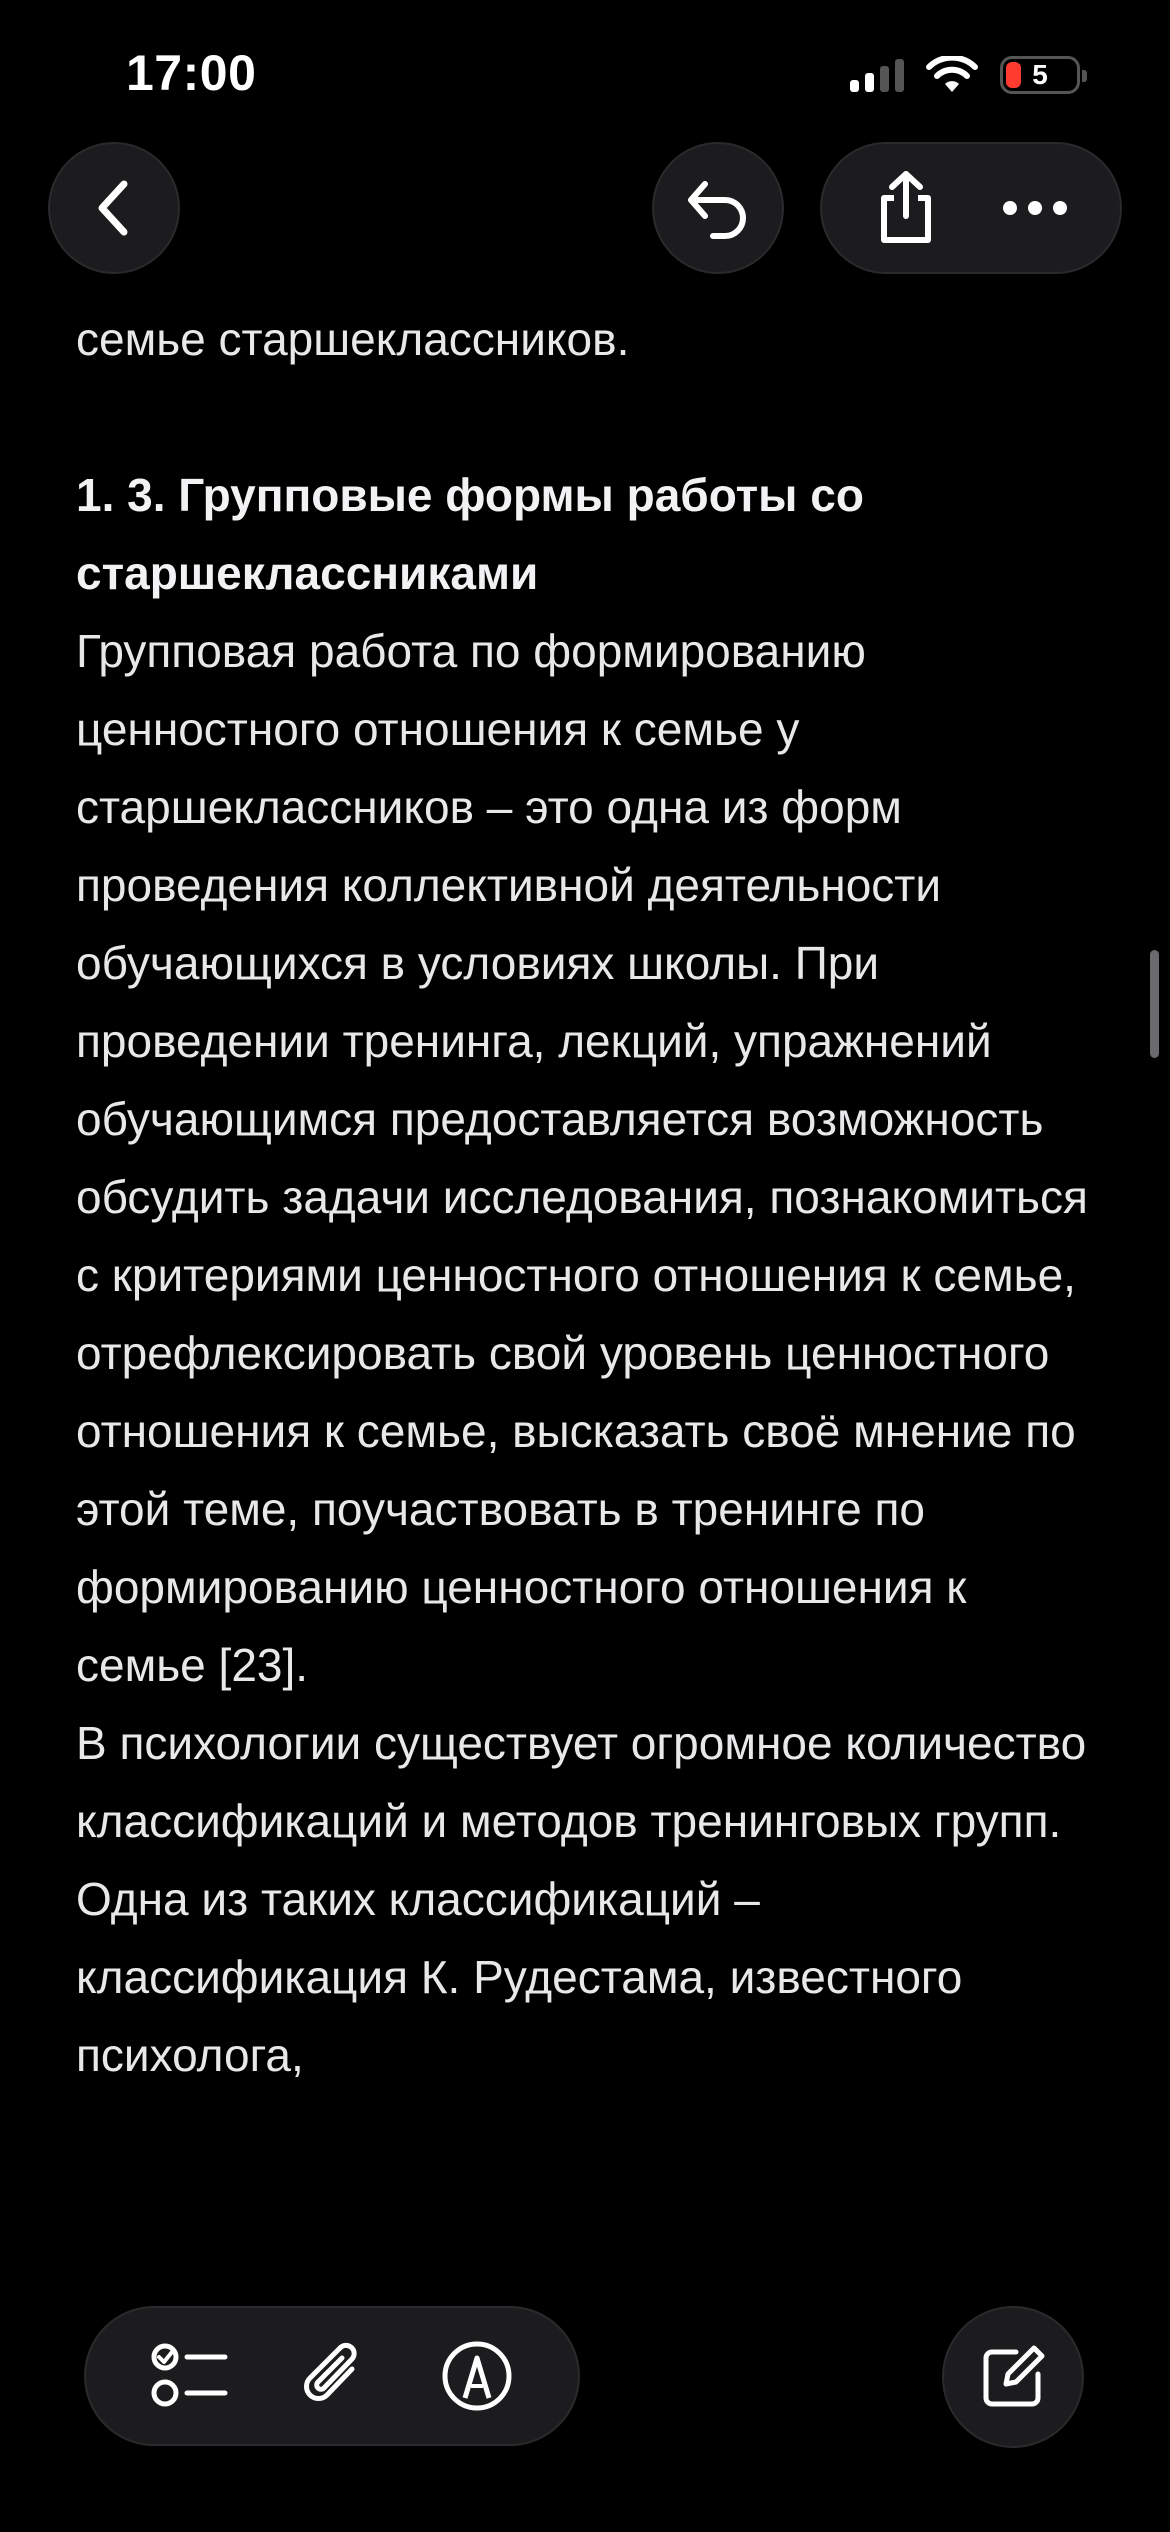  What do you see at coordinates (353, 339) in the screenshot?
I see `note-text-top: семье старшеклассников.` at bounding box center [353, 339].